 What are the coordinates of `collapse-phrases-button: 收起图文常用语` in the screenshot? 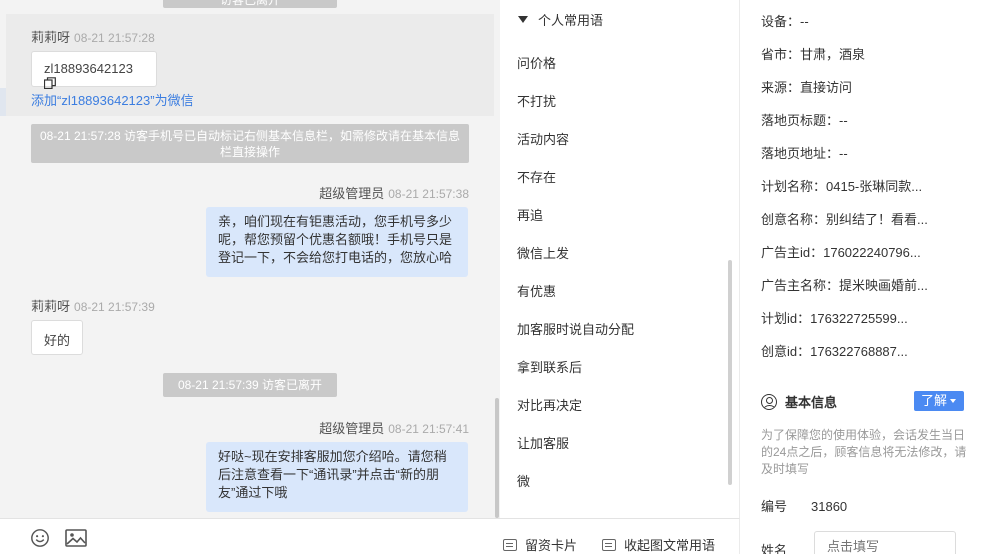 It's located at (658, 544).